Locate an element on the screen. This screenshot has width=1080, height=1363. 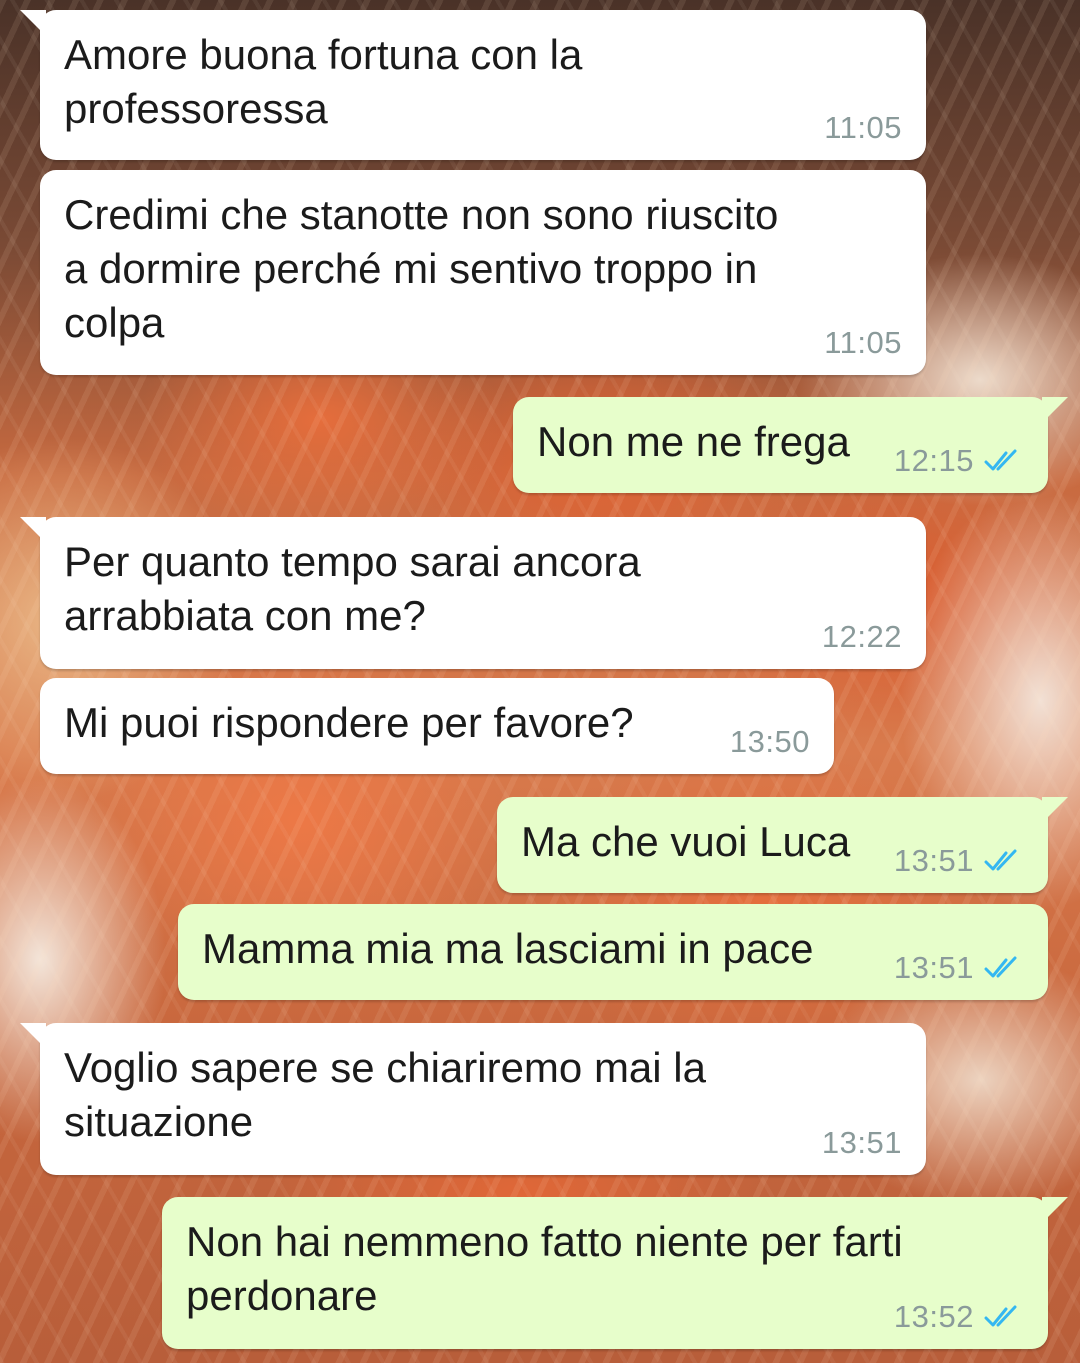
message-text: Mamma mia ma lasciami in pace is located at coordinates (508, 948).